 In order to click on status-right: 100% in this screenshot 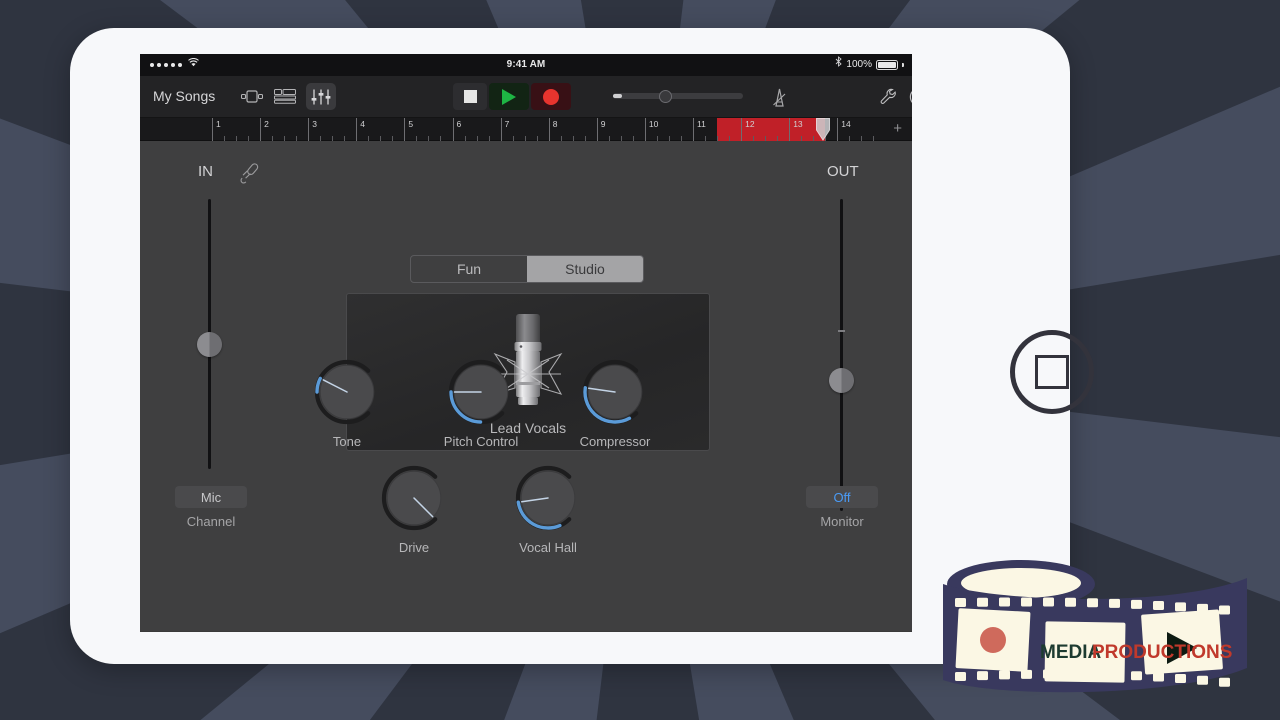, I will do `click(869, 65)`.